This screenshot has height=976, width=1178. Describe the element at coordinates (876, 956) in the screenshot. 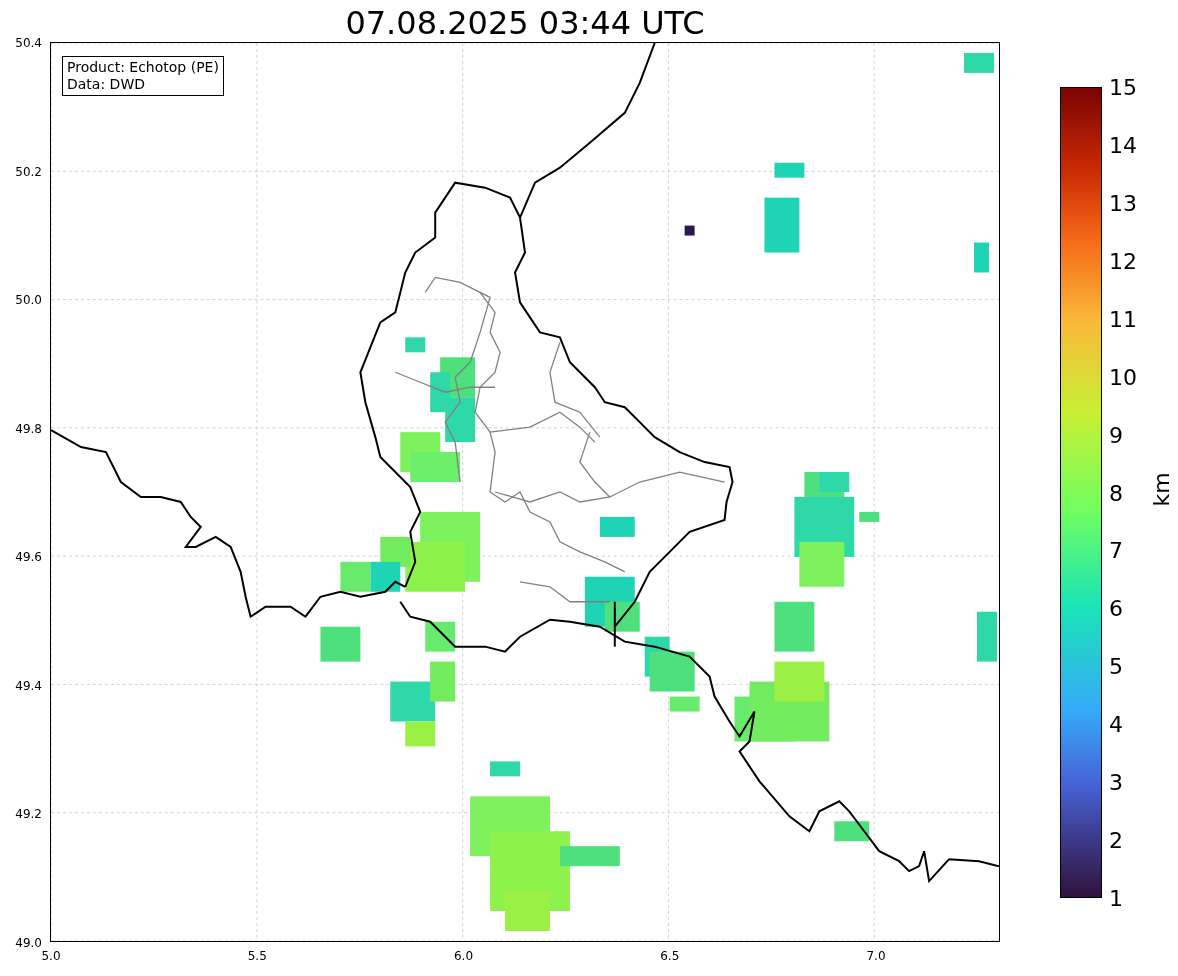

I see `x-tick-label: 7.0` at that location.